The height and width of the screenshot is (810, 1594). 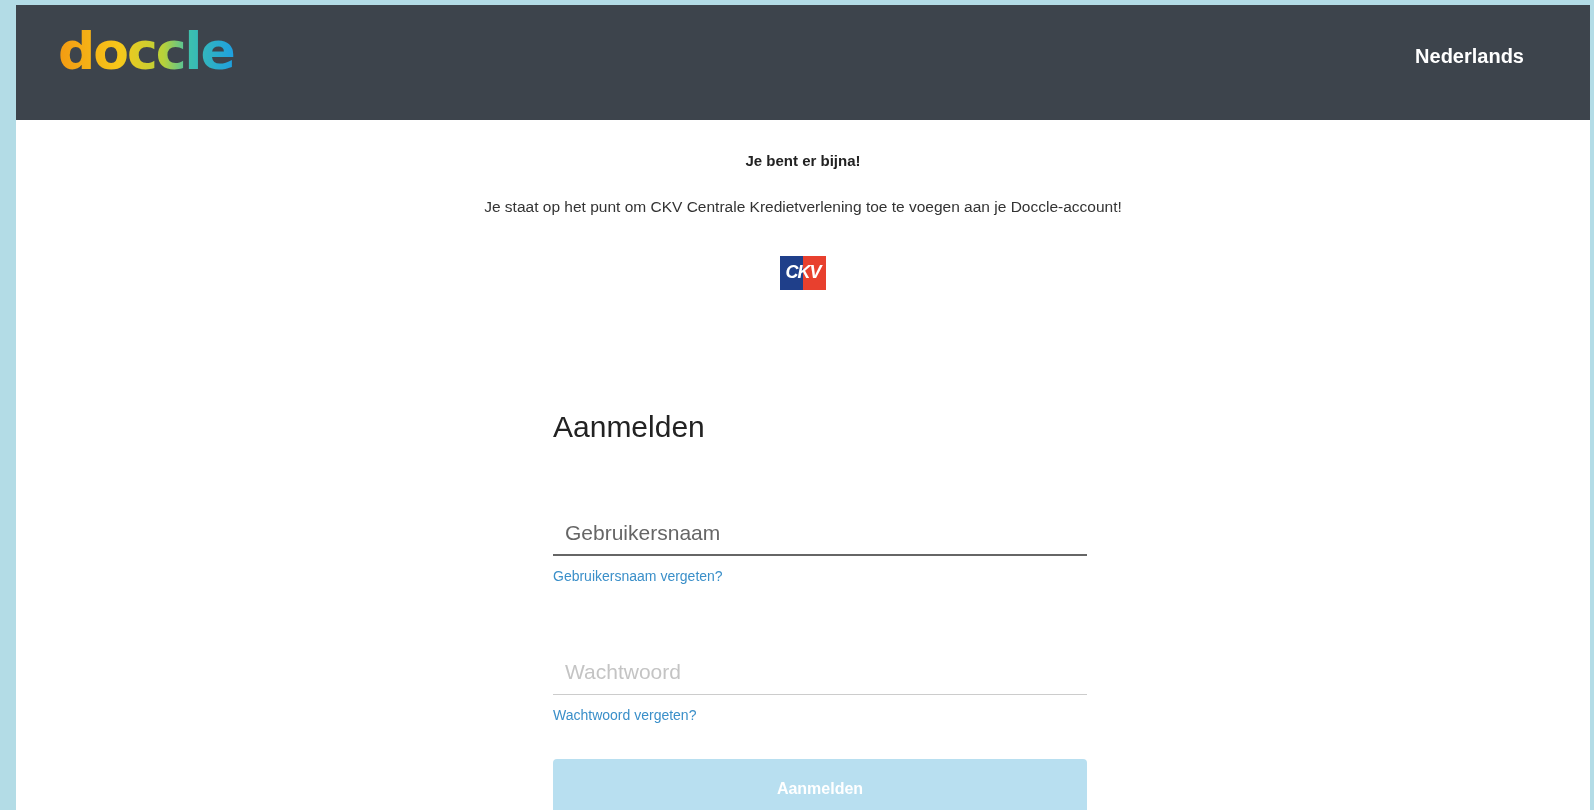 What do you see at coordinates (803, 161) in the screenshot?
I see `intro-title: Je bent er bijna!` at bounding box center [803, 161].